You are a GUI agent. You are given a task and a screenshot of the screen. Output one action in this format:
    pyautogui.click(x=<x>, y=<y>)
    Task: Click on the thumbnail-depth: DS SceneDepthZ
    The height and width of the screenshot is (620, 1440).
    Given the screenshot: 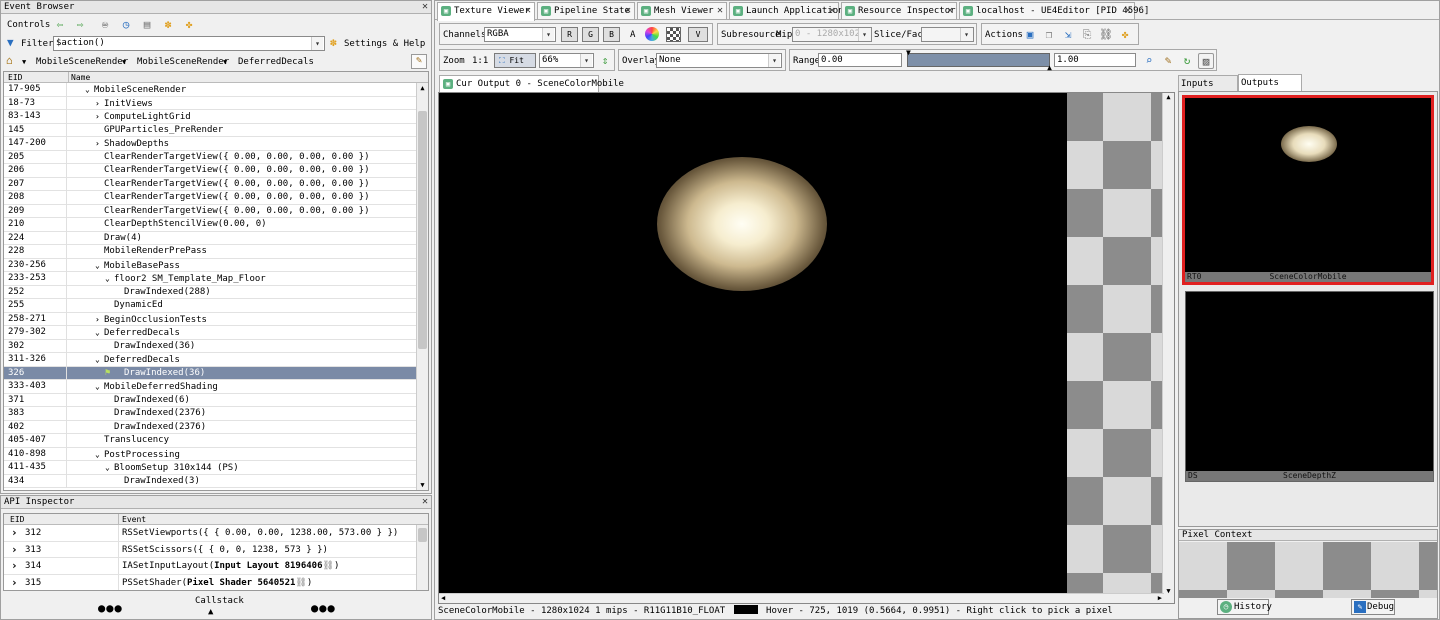 What is the action you would take?
    pyautogui.click(x=1309, y=386)
    